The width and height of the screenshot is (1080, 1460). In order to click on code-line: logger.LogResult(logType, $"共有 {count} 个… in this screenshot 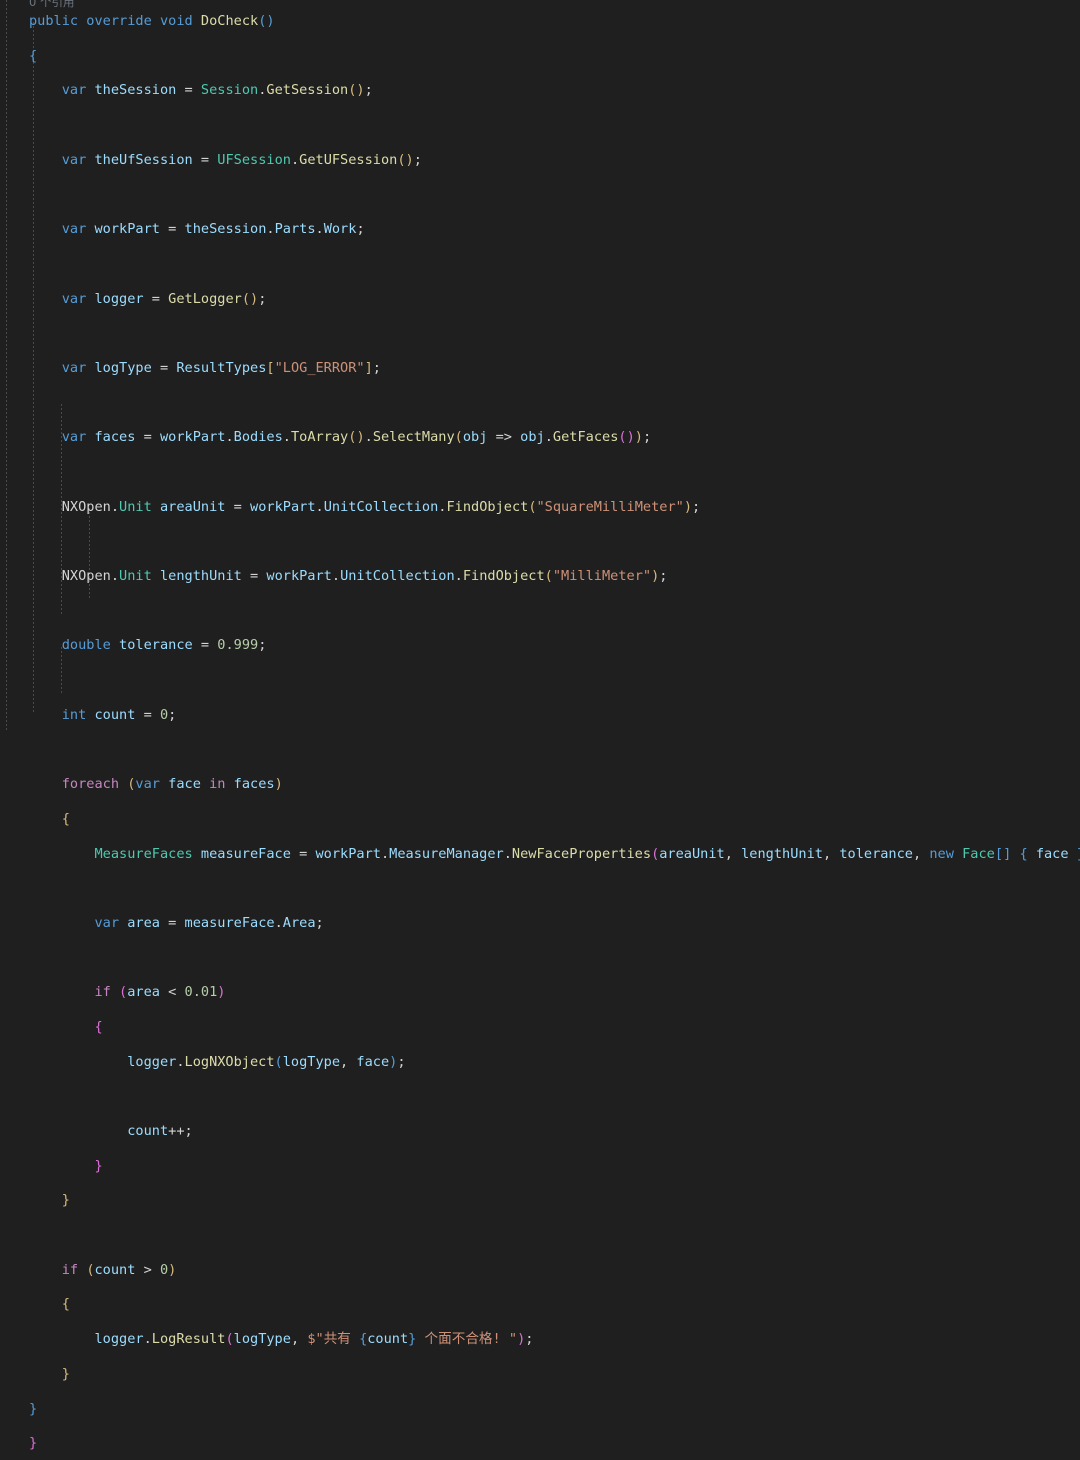, I will do `click(540, 1339)`.